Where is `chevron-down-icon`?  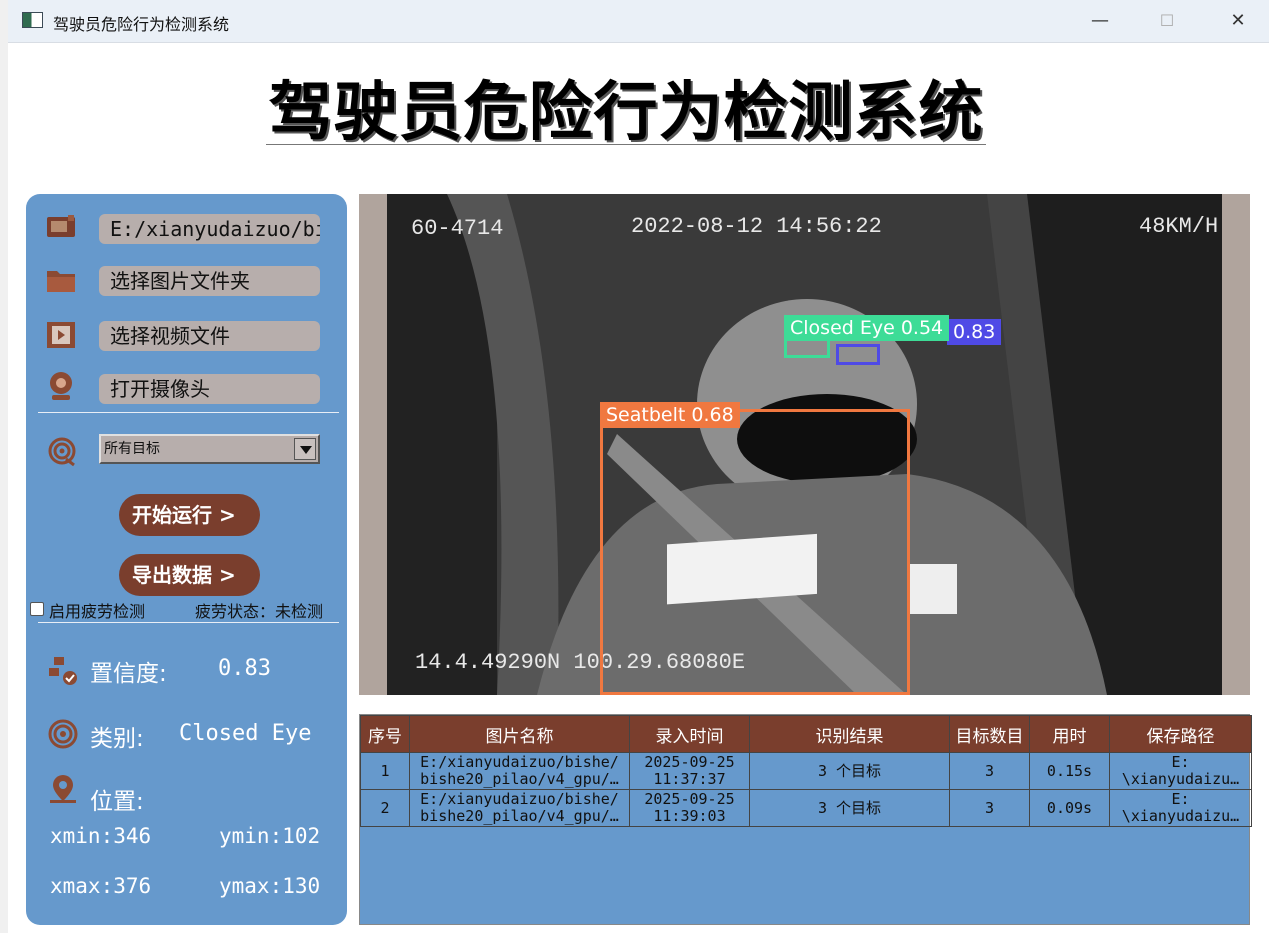
chevron-down-icon is located at coordinates (305, 449).